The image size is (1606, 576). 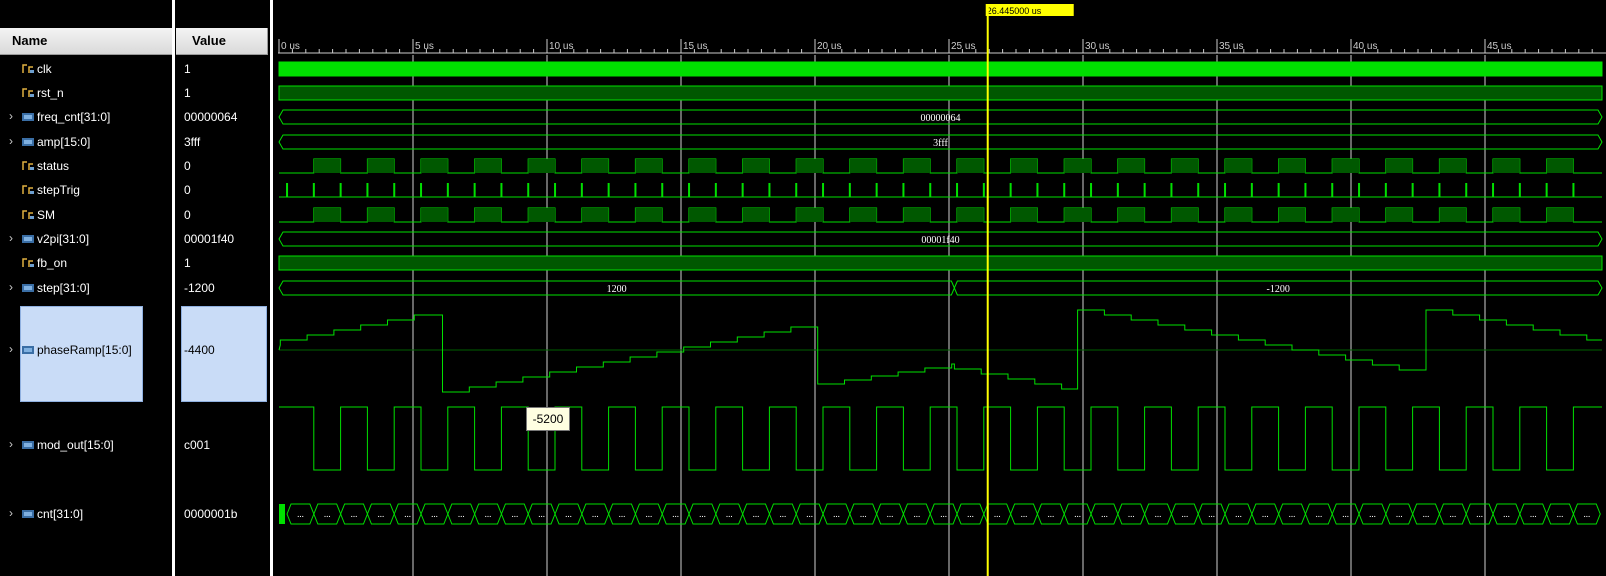 I want to click on signal-row: › v2pi[31:0] 00001f40, so click(x=134, y=239).